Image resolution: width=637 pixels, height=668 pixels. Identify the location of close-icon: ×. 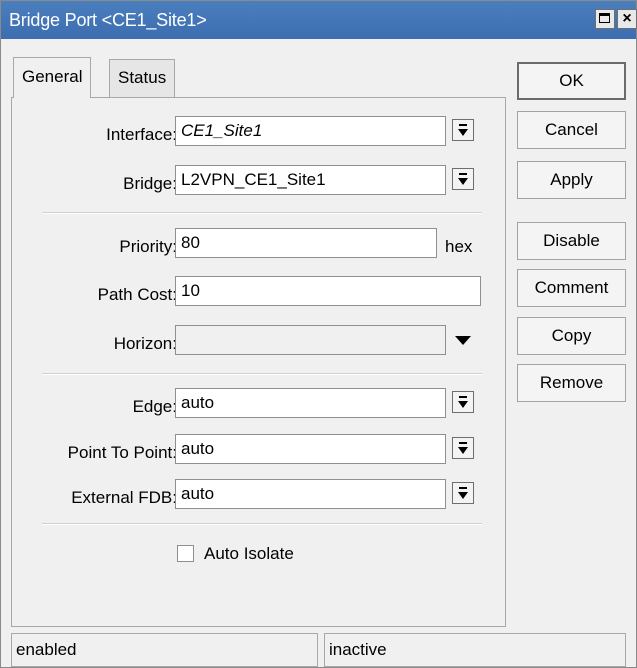
(627, 19).